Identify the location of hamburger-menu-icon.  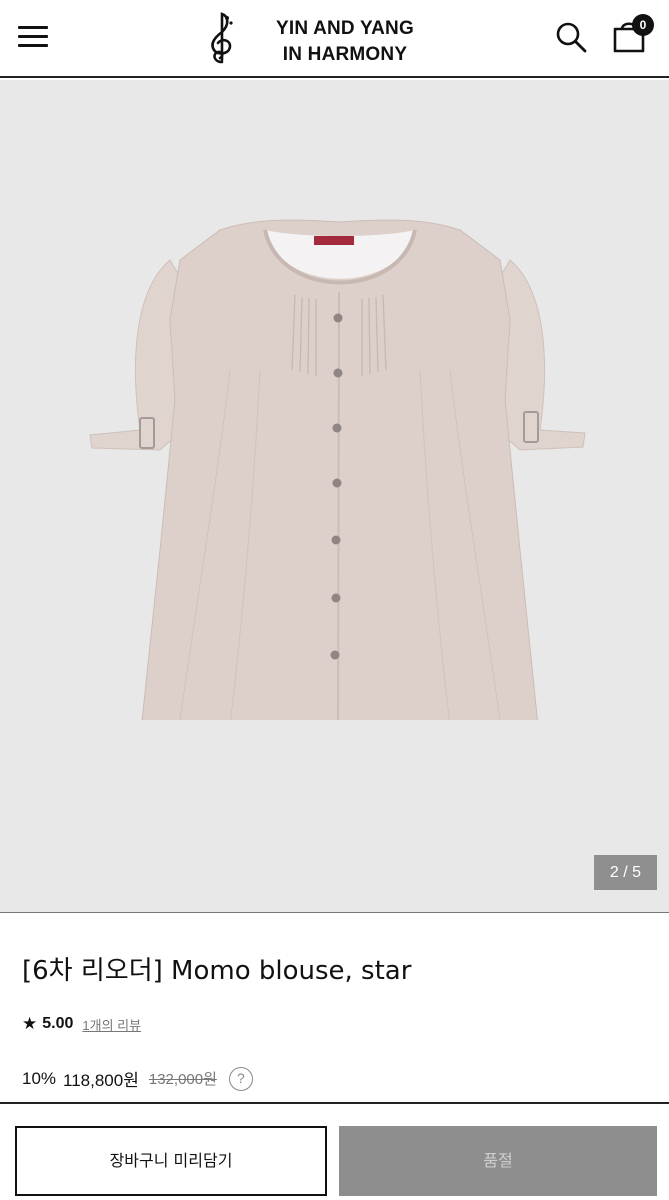
(34, 37).